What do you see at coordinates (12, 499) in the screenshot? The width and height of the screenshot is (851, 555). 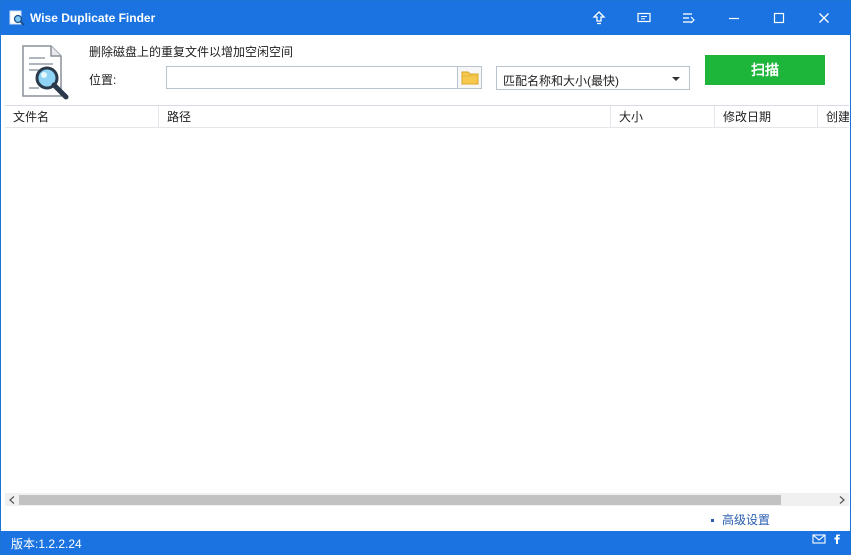 I see `scroll-left-icon` at bounding box center [12, 499].